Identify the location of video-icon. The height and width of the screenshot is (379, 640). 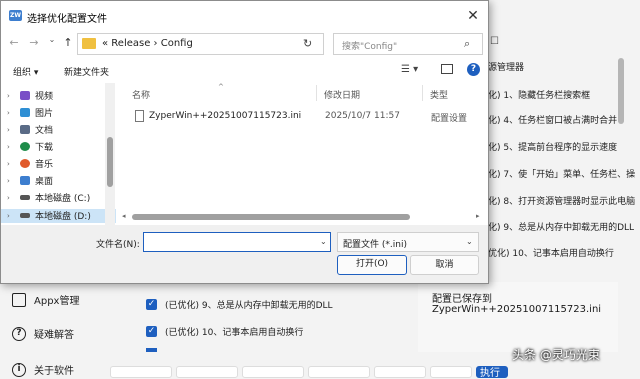
(25, 95).